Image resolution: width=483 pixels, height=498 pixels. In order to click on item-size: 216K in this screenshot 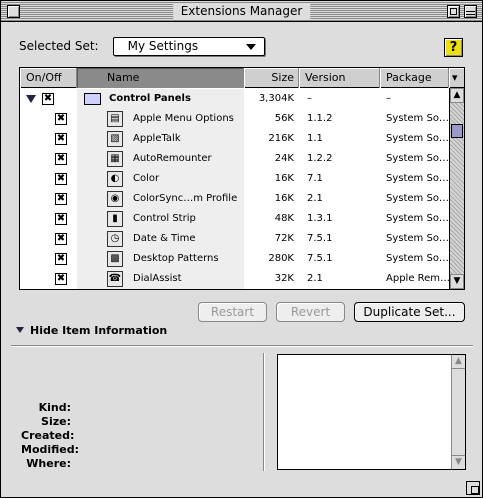, I will do `click(281, 138)`.